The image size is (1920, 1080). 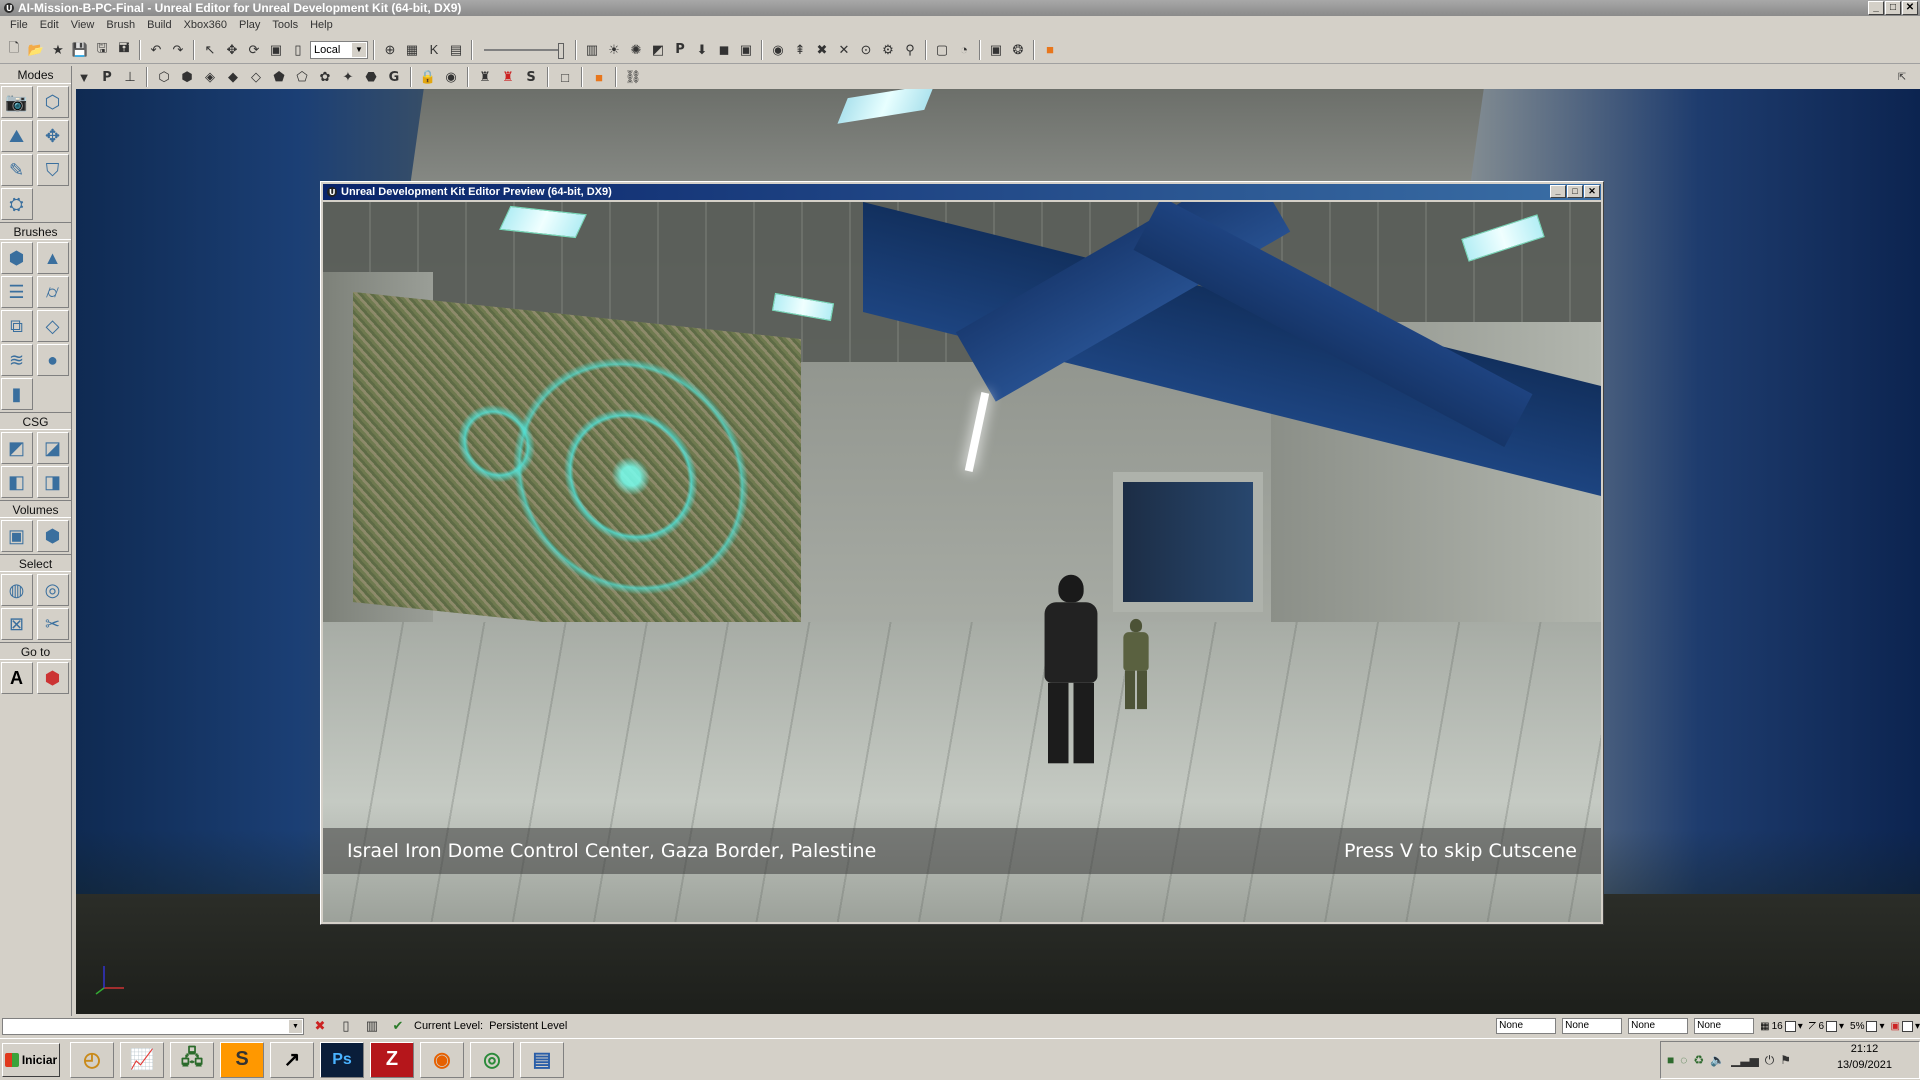 I want to click on autosave-control: ▣ ▾, so click(x=1905, y=1026).